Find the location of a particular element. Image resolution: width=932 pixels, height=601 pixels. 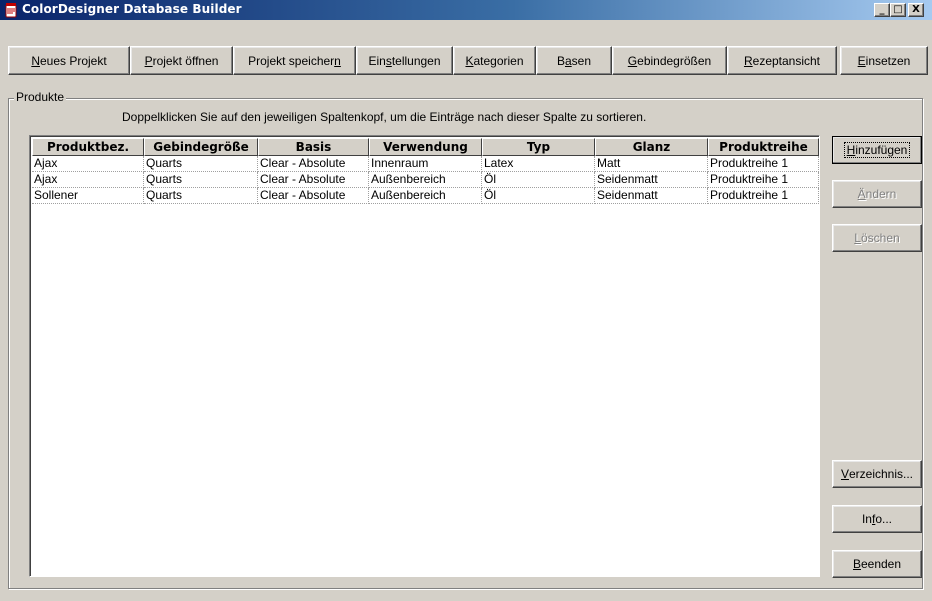

table-cell: Innenraum is located at coordinates (425, 164).